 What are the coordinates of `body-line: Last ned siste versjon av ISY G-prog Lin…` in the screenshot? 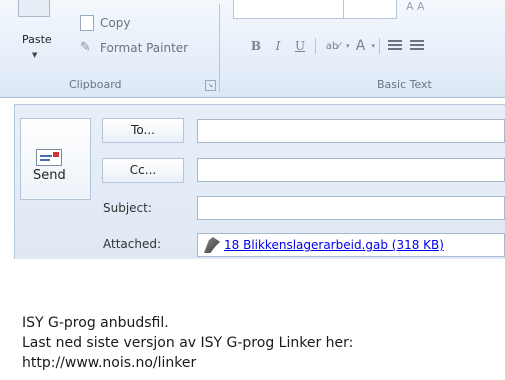 It's located at (188, 343).